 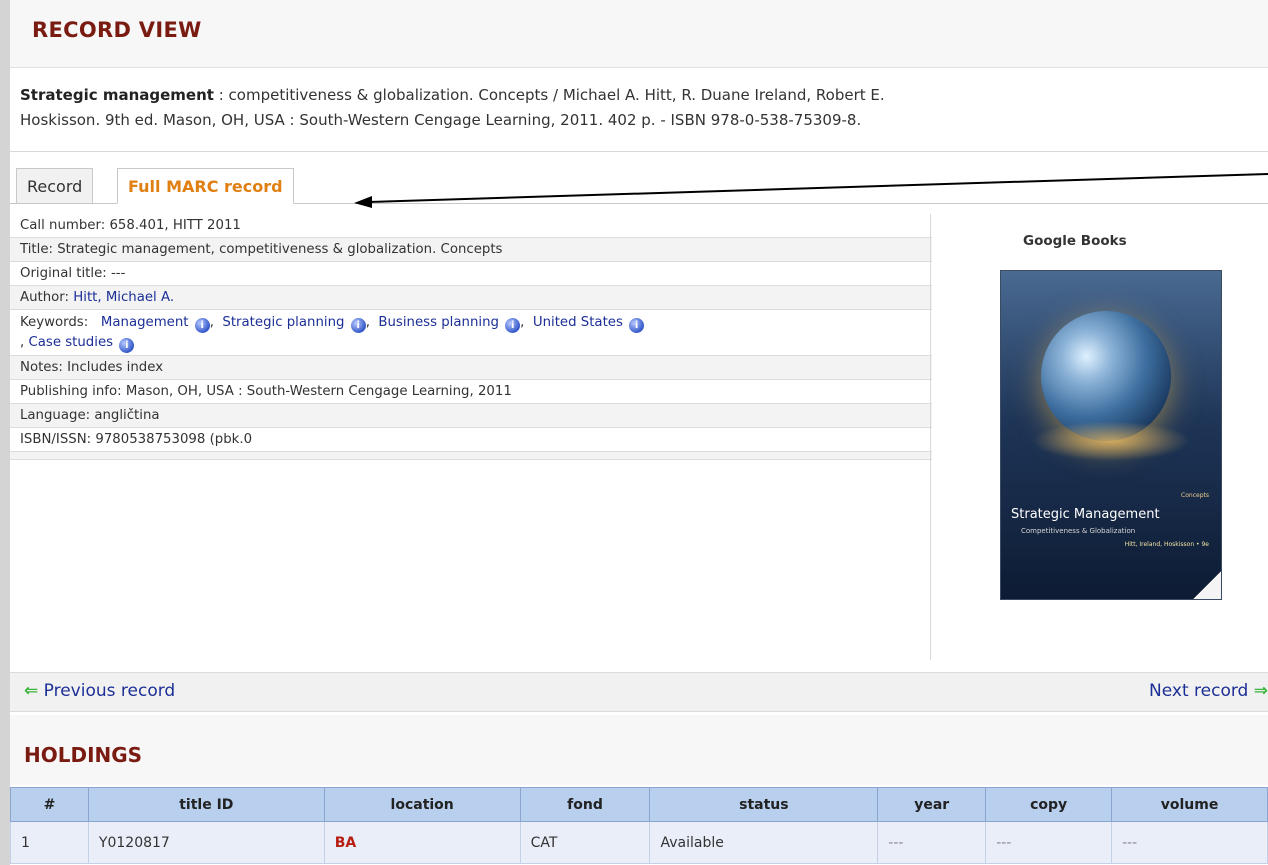 What do you see at coordinates (56, 439) in the screenshot?
I see `isbn-label: ISBN/ISSN:` at bounding box center [56, 439].